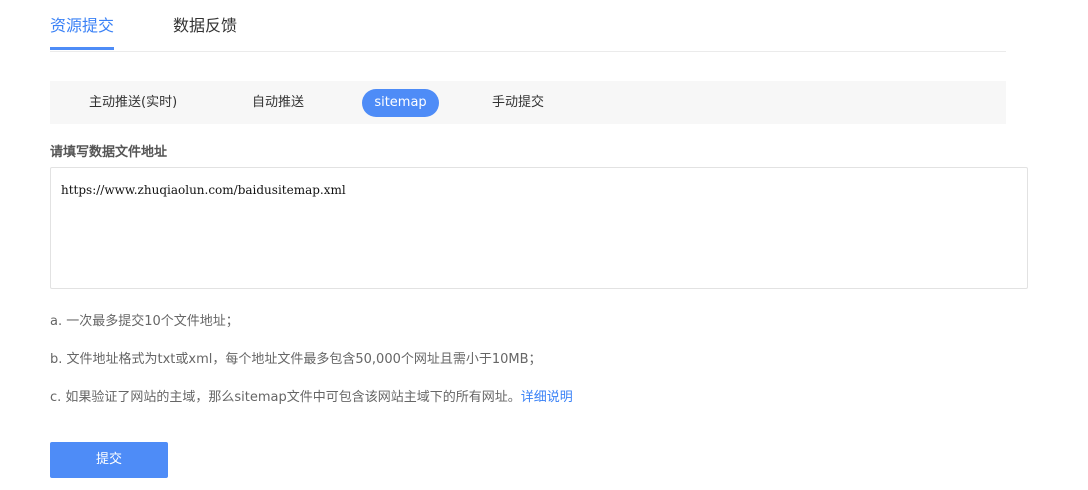 The height and width of the screenshot is (490, 1088). I want to click on submit-method-tab-bar: 主动推送(实时) 自动推送 sitemap 手动提交, so click(528, 102).